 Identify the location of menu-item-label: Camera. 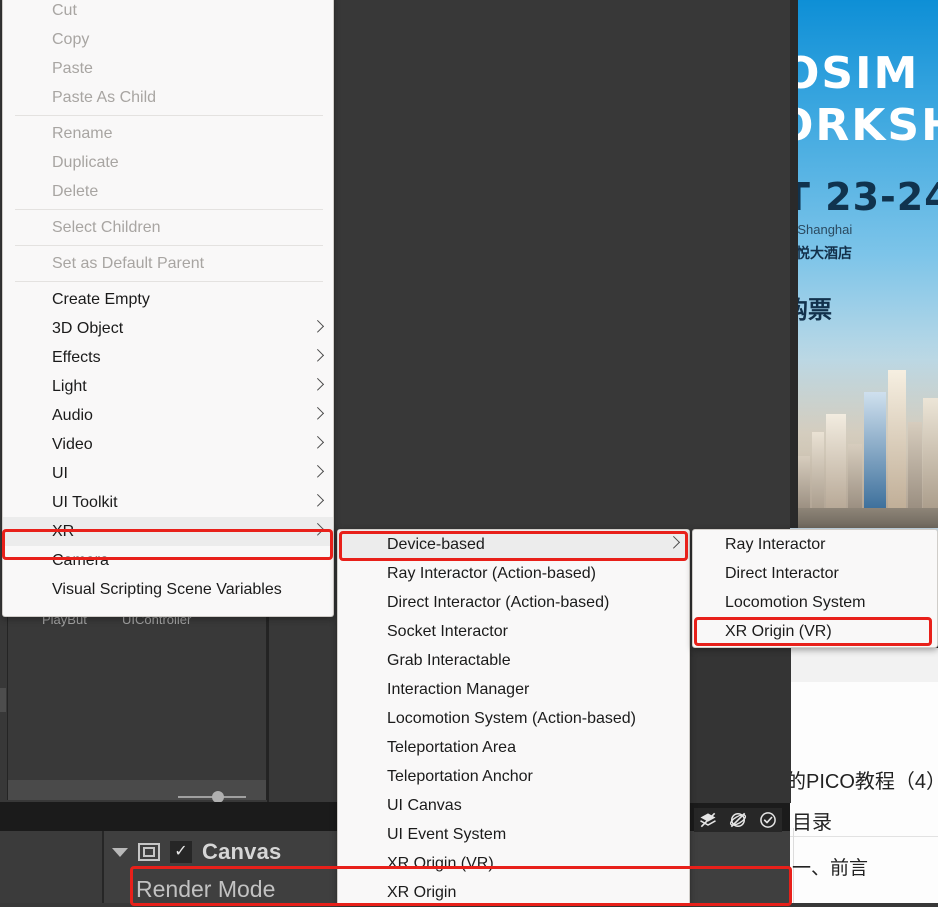
(80, 560).